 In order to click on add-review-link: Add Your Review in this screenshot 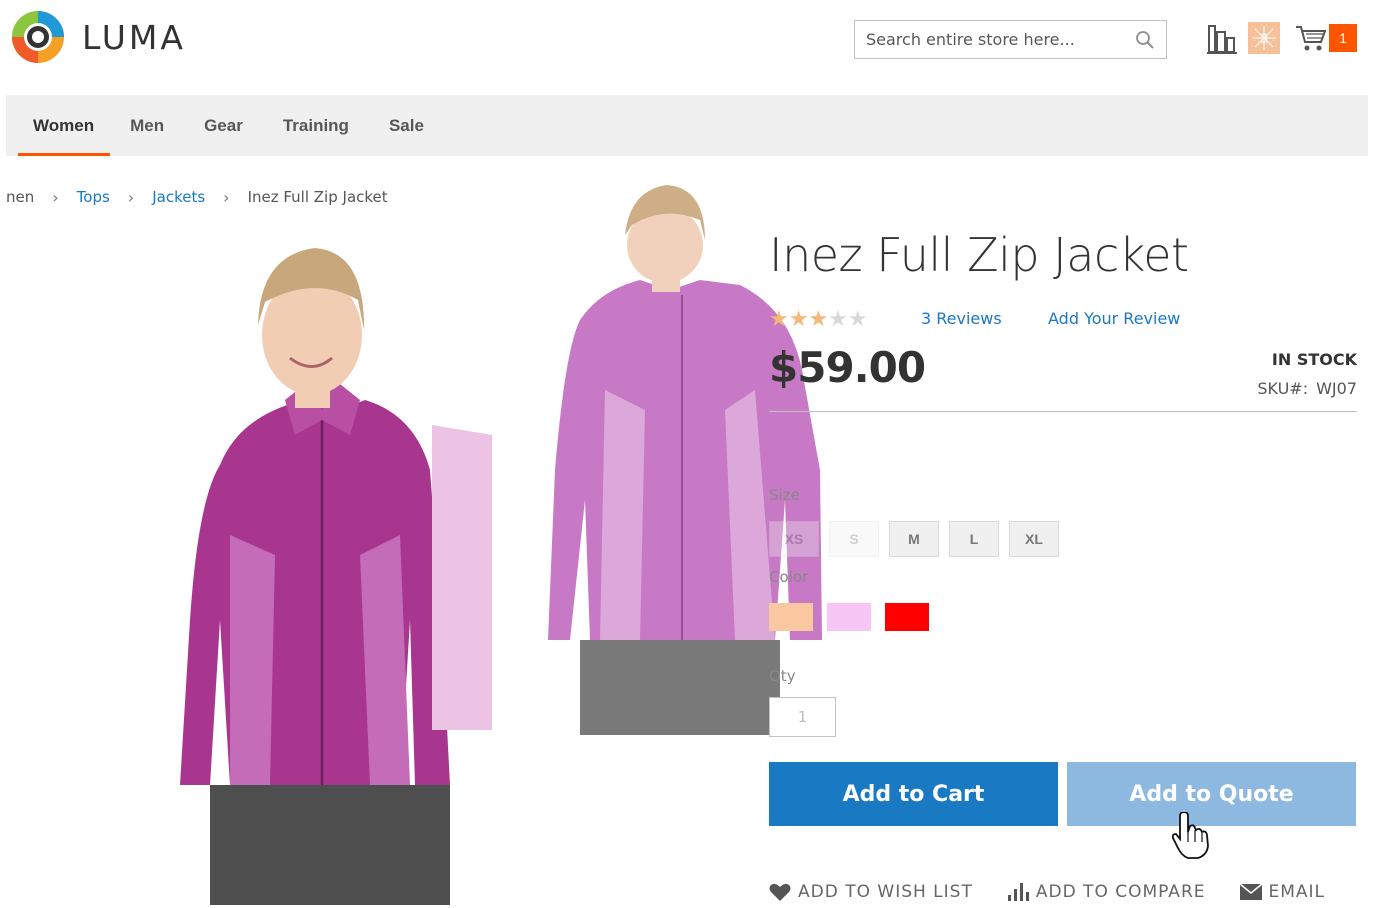, I will do `click(1114, 318)`.